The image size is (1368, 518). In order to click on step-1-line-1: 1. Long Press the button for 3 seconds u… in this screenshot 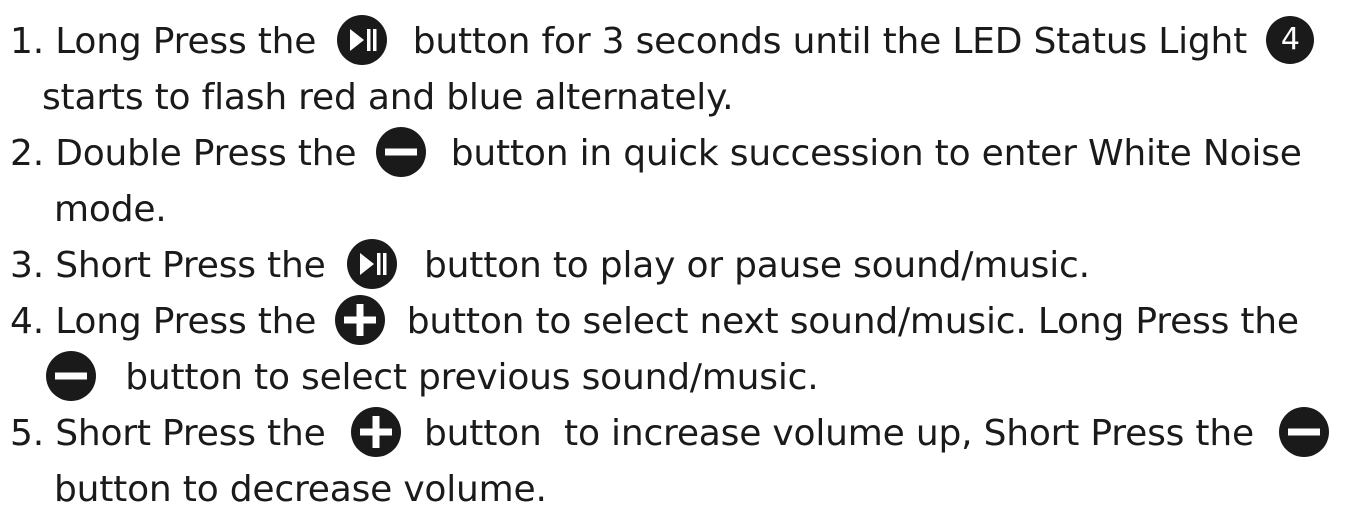, I will do `click(662, 42)`.